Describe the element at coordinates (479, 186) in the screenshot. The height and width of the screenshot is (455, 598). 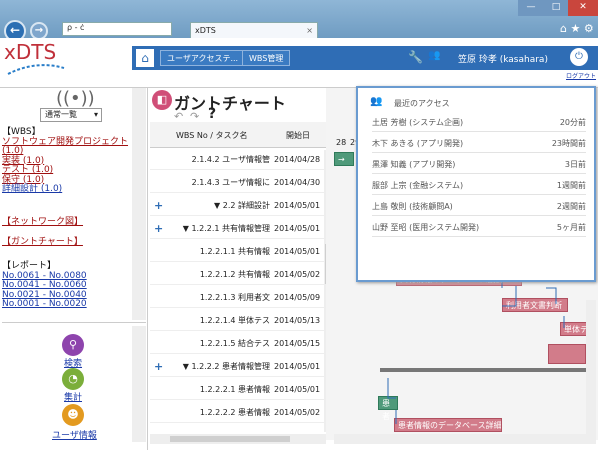
I see `recent-access-item: 服部 上宗 (金融システム) 1週間前` at that location.